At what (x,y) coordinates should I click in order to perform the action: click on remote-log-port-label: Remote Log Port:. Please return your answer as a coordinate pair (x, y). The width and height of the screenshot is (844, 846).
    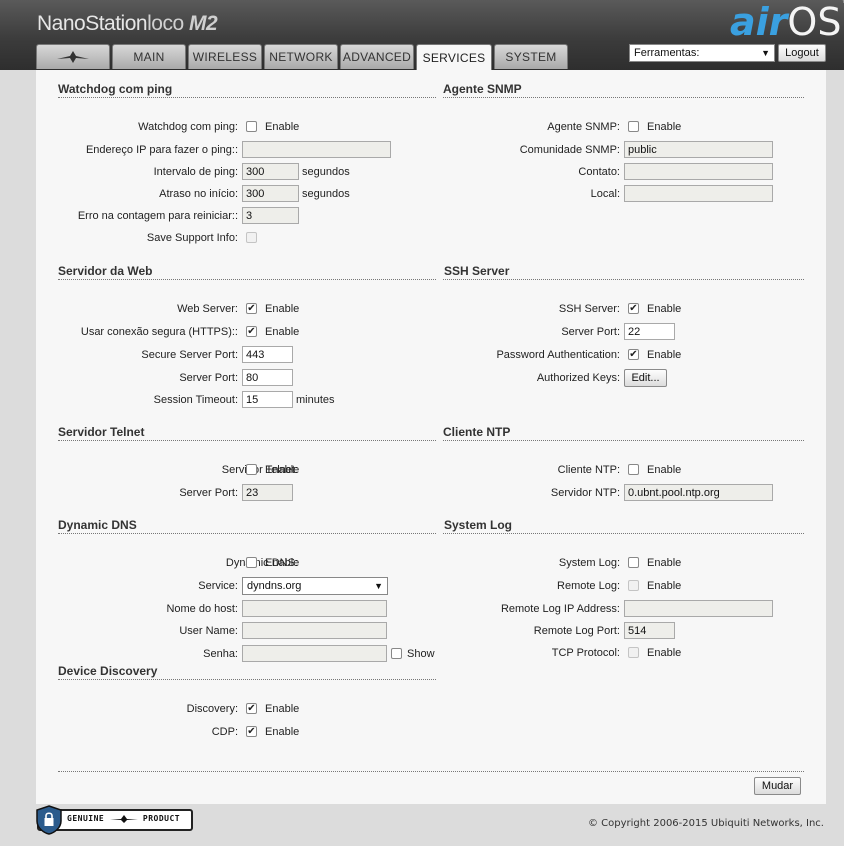
    Looking at the image, I should click on (576, 631).